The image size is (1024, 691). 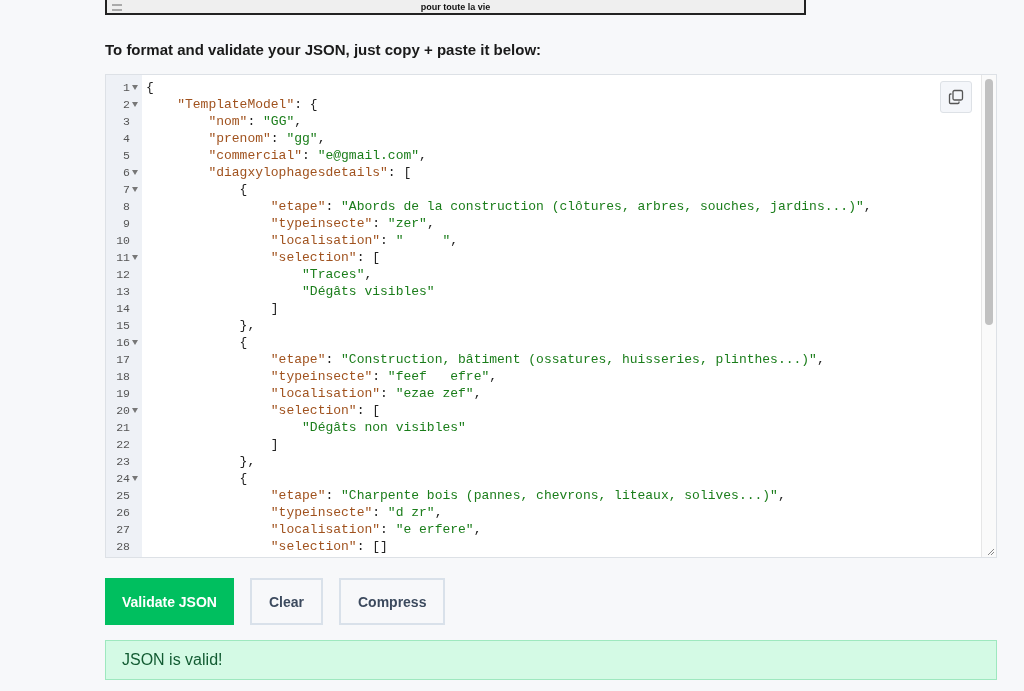 What do you see at coordinates (990, 551) in the screenshot?
I see `resize-grip-icon` at bounding box center [990, 551].